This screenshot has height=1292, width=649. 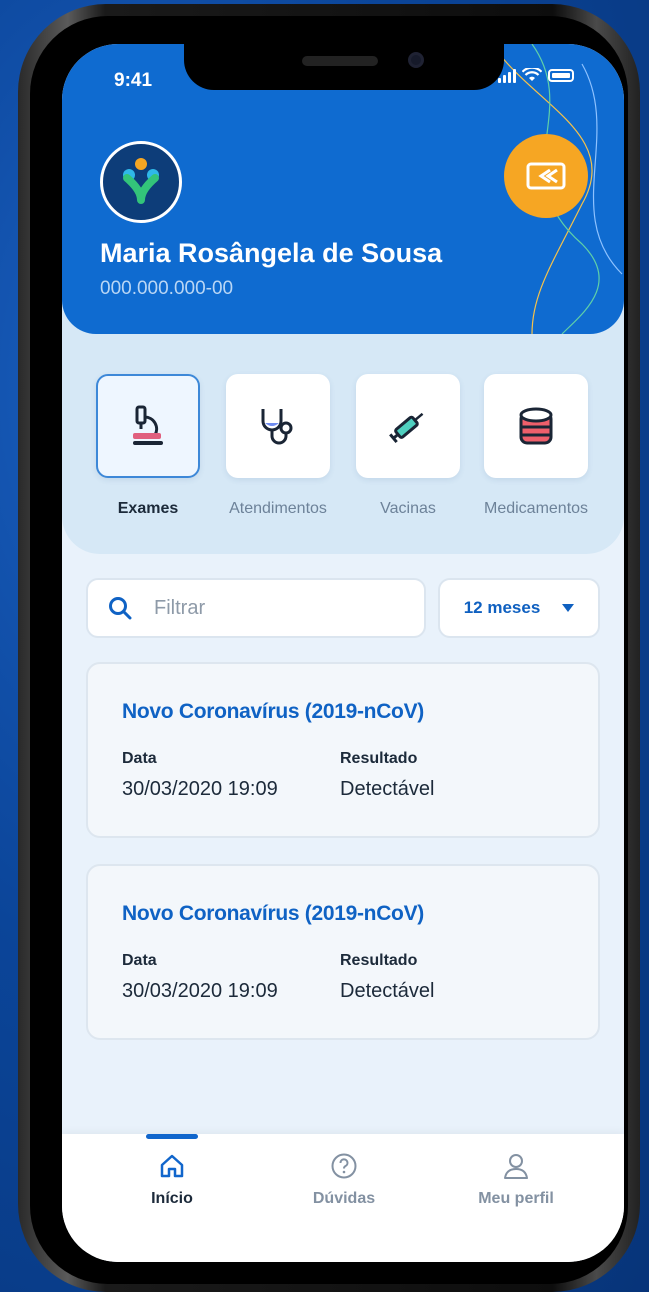 I want to click on status-time: 9:41, so click(x=133, y=80).